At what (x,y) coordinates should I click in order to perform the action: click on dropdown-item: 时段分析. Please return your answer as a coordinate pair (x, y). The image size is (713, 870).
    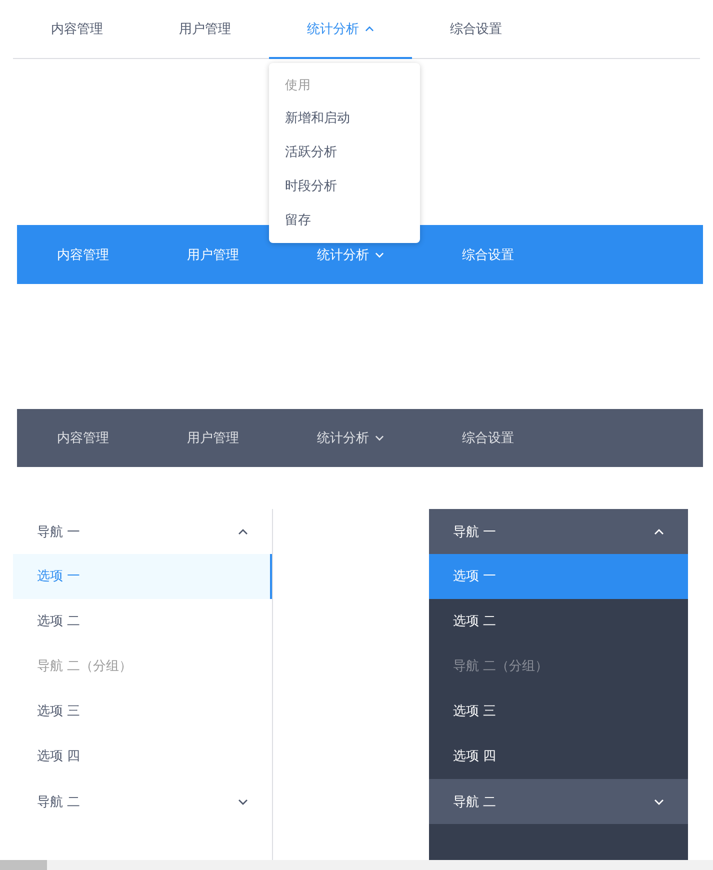
    Looking at the image, I should click on (344, 187).